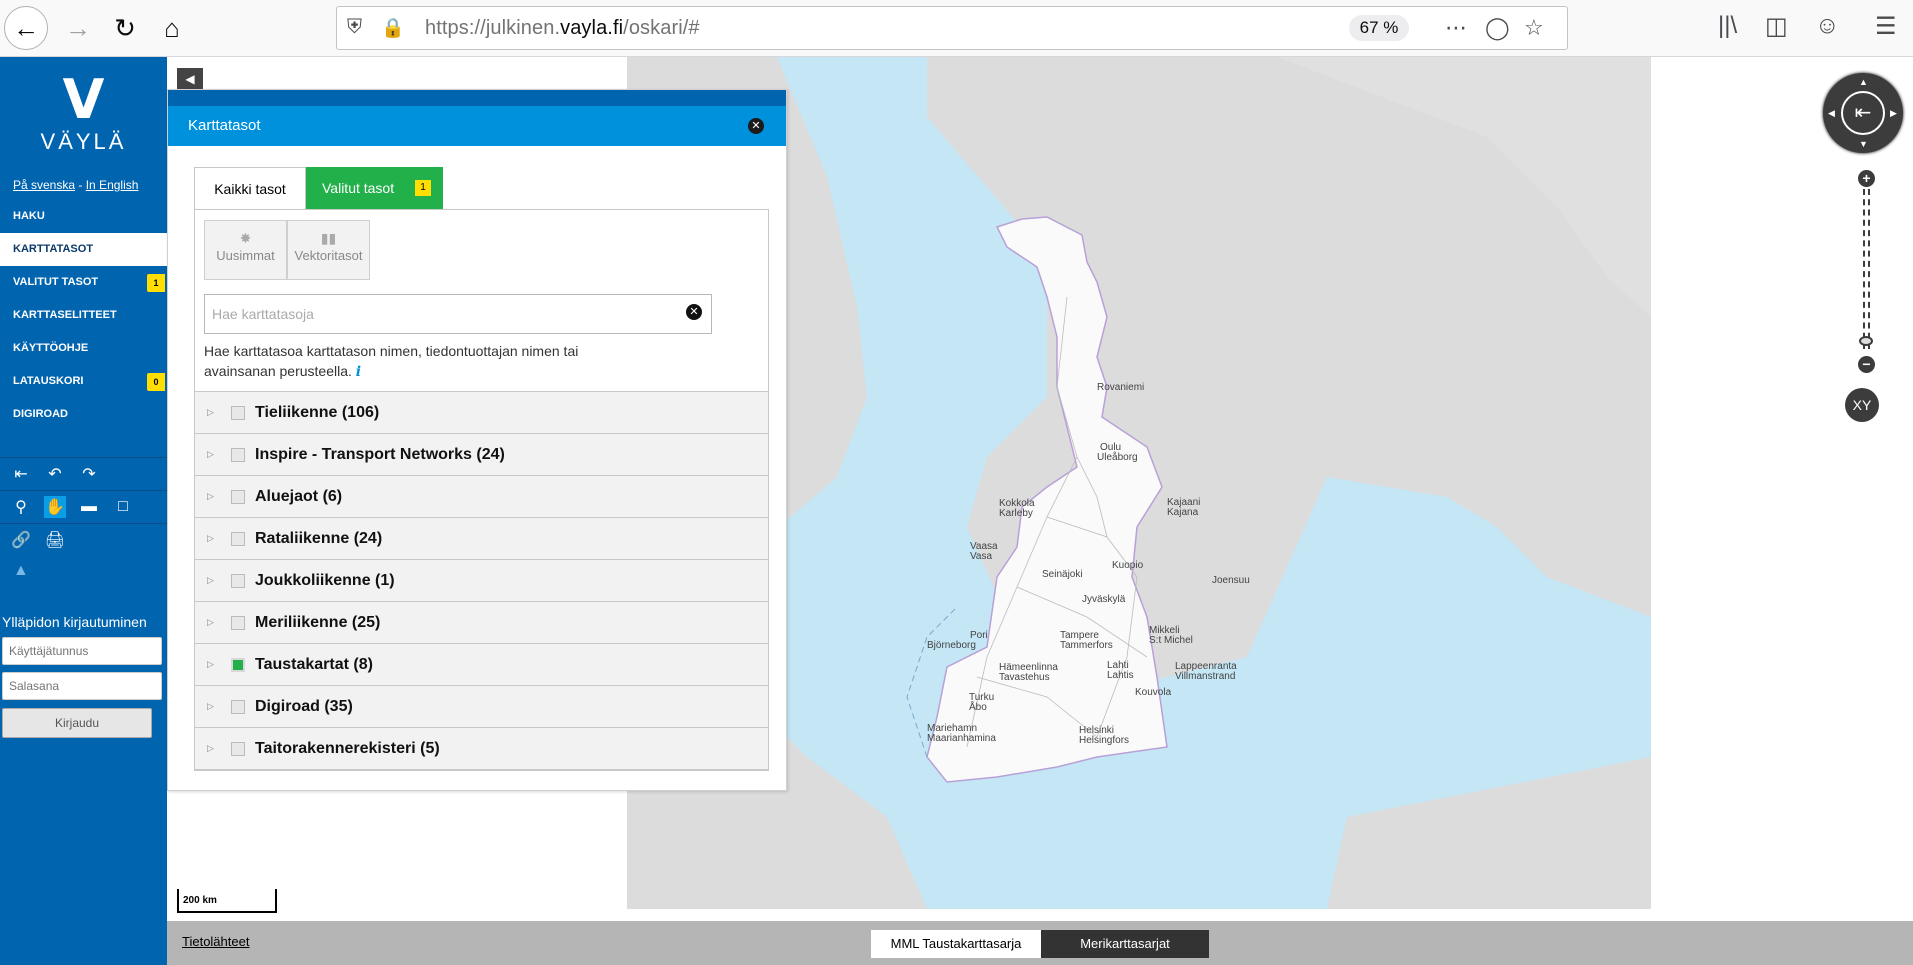 The width and height of the screenshot is (1913, 965). What do you see at coordinates (21, 507) in the screenshot?
I see `zoom-box-icon: ⚲` at bounding box center [21, 507].